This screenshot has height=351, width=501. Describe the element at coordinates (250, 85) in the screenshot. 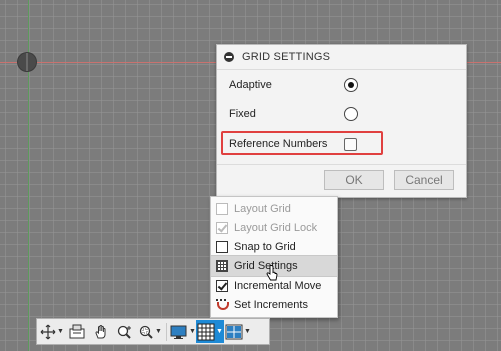

I see `option-label: Adaptive` at that location.